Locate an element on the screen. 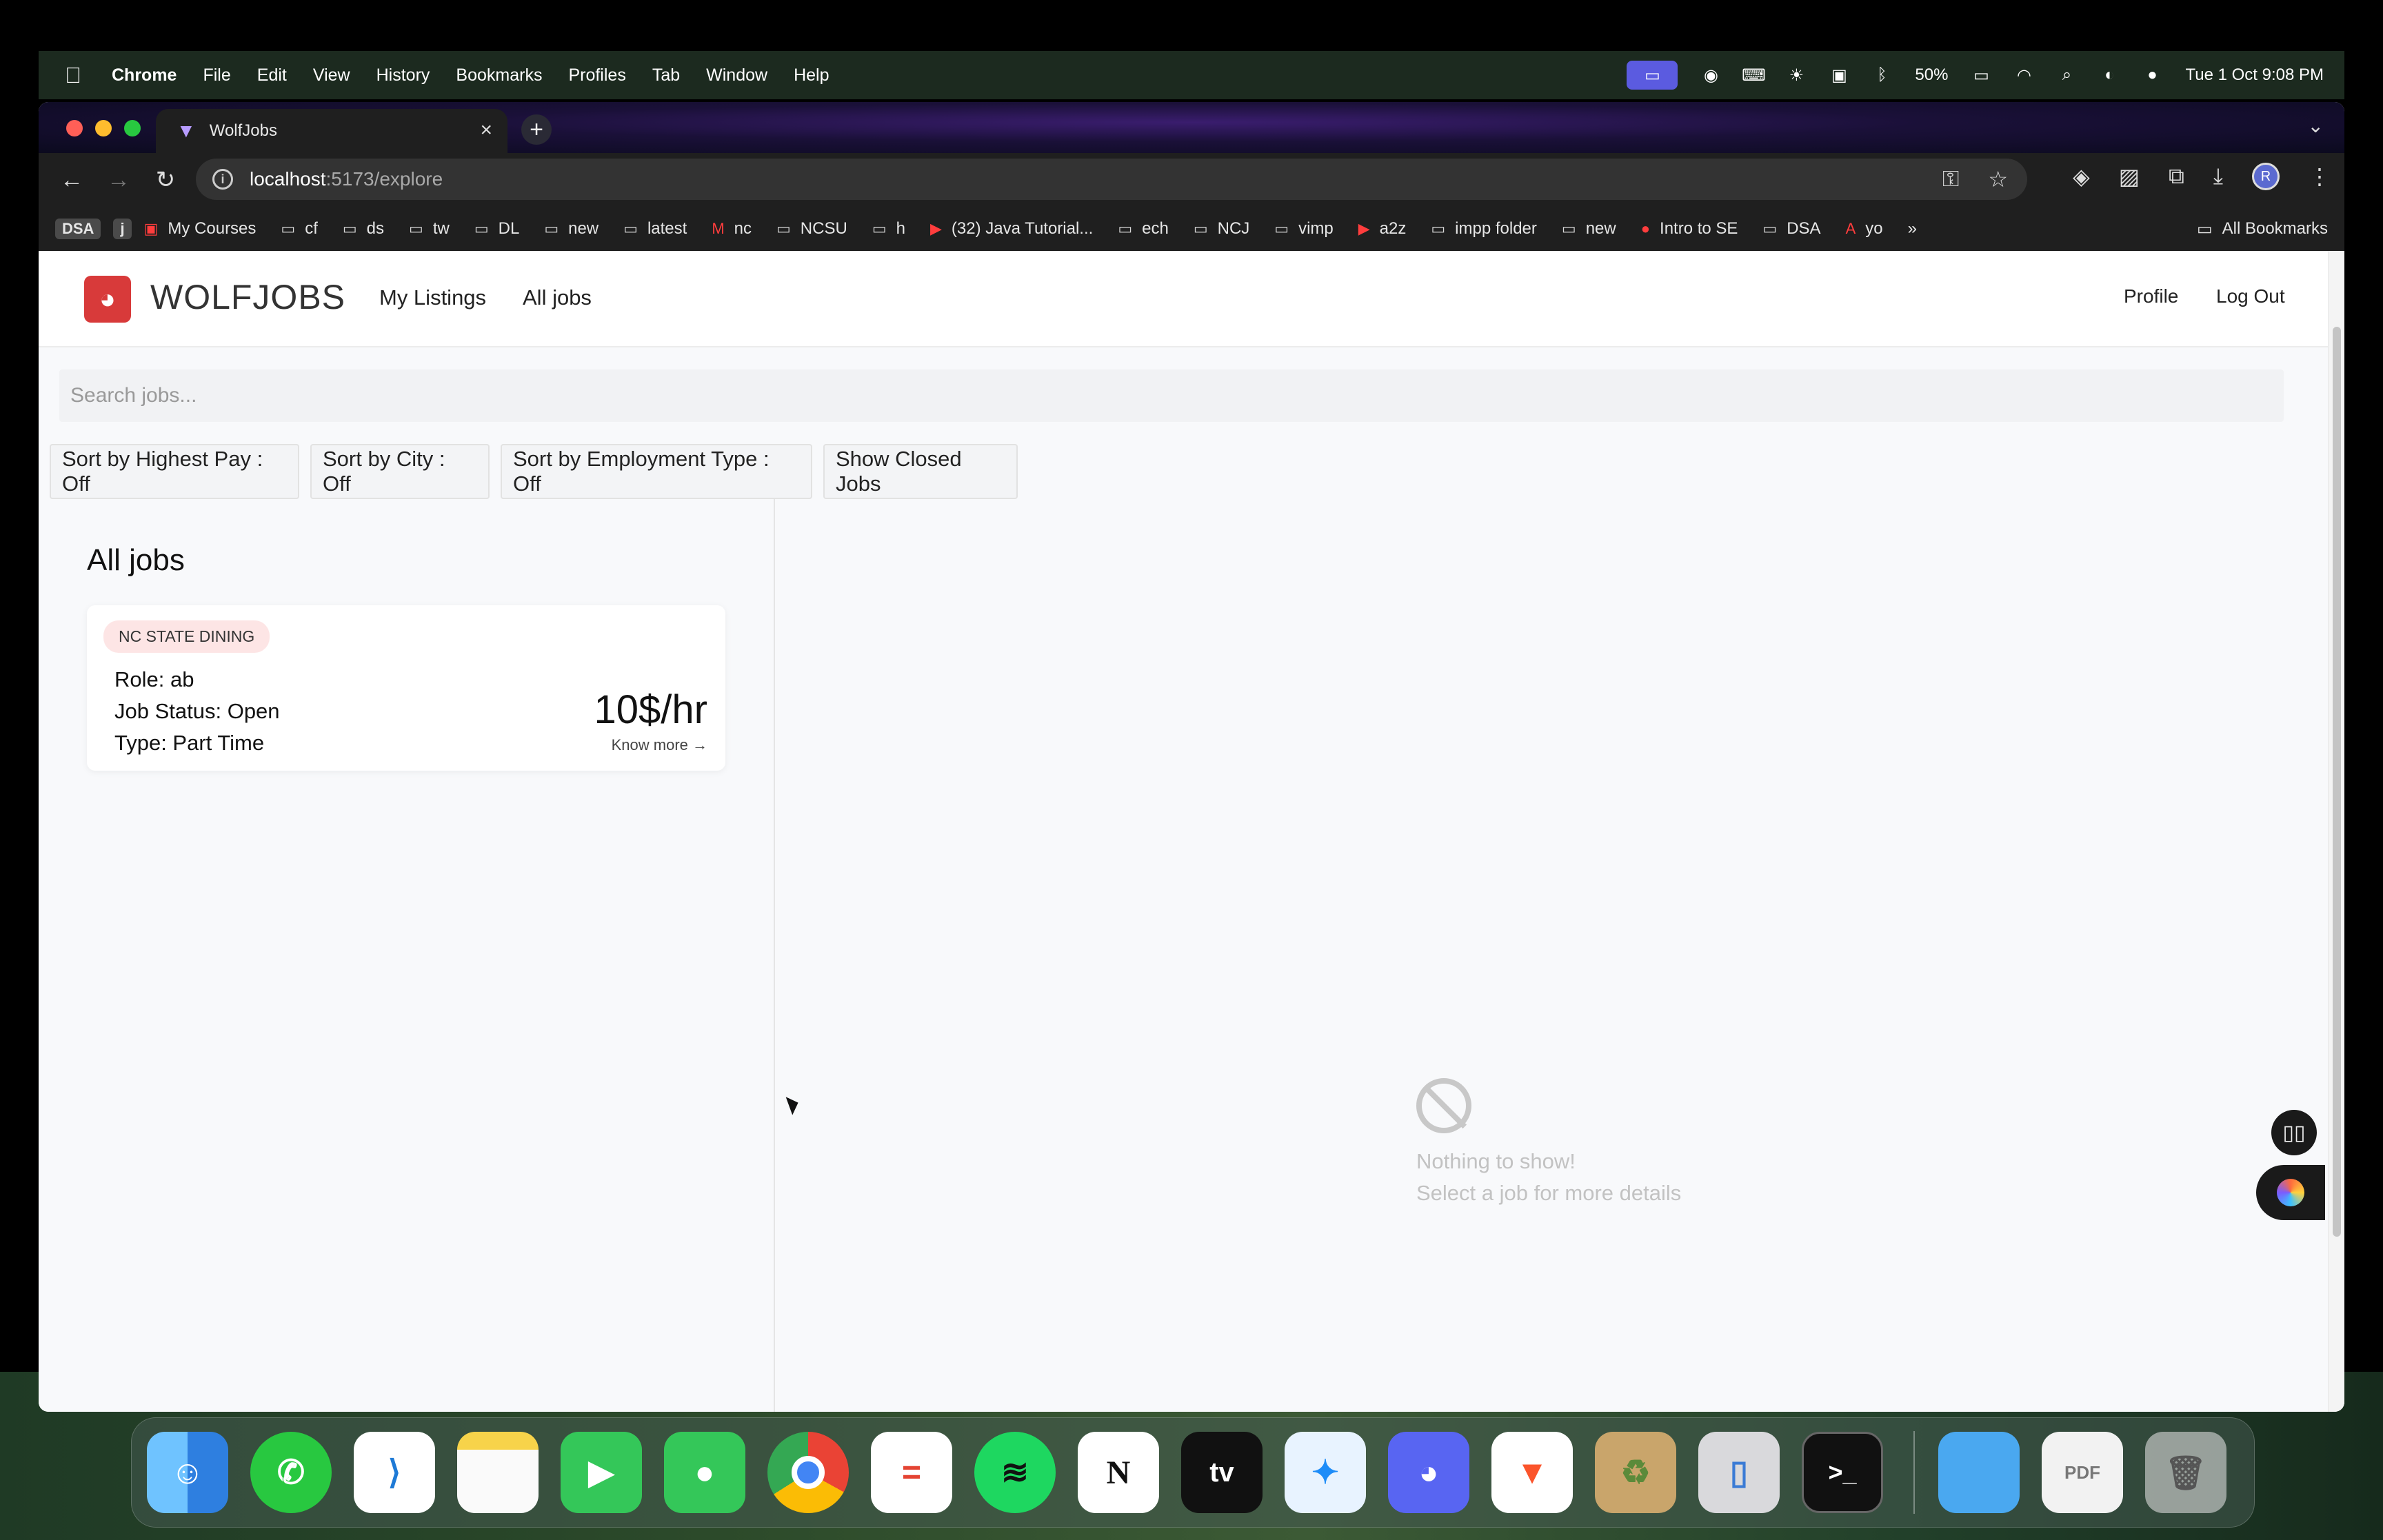  page-scrollbar is located at coordinates (2336, 832).